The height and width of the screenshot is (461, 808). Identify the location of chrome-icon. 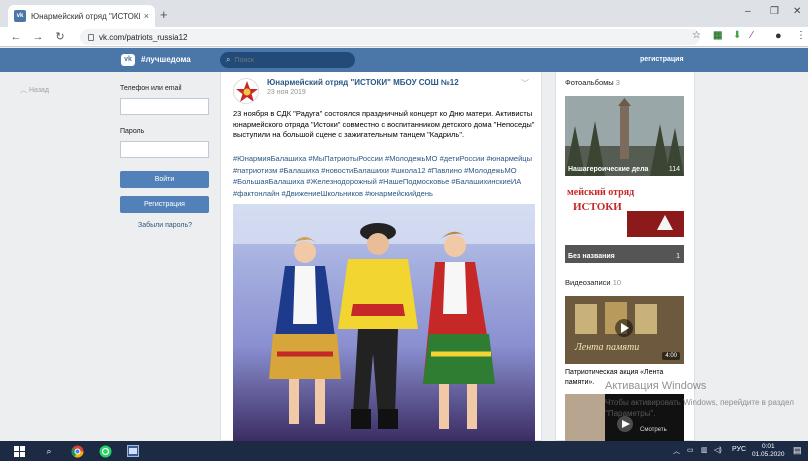
(77, 451).